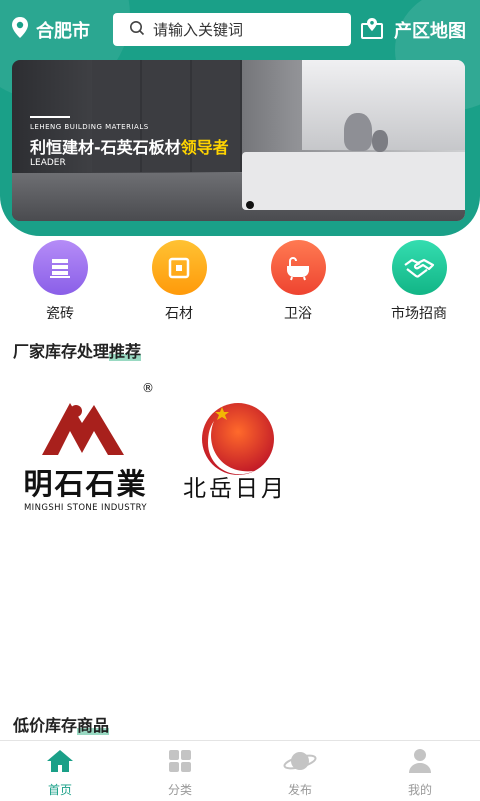  What do you see at coordinates (63, 31) in the screenshot?
I see `city-label: 合肥市` at bounding box center [63, 31].